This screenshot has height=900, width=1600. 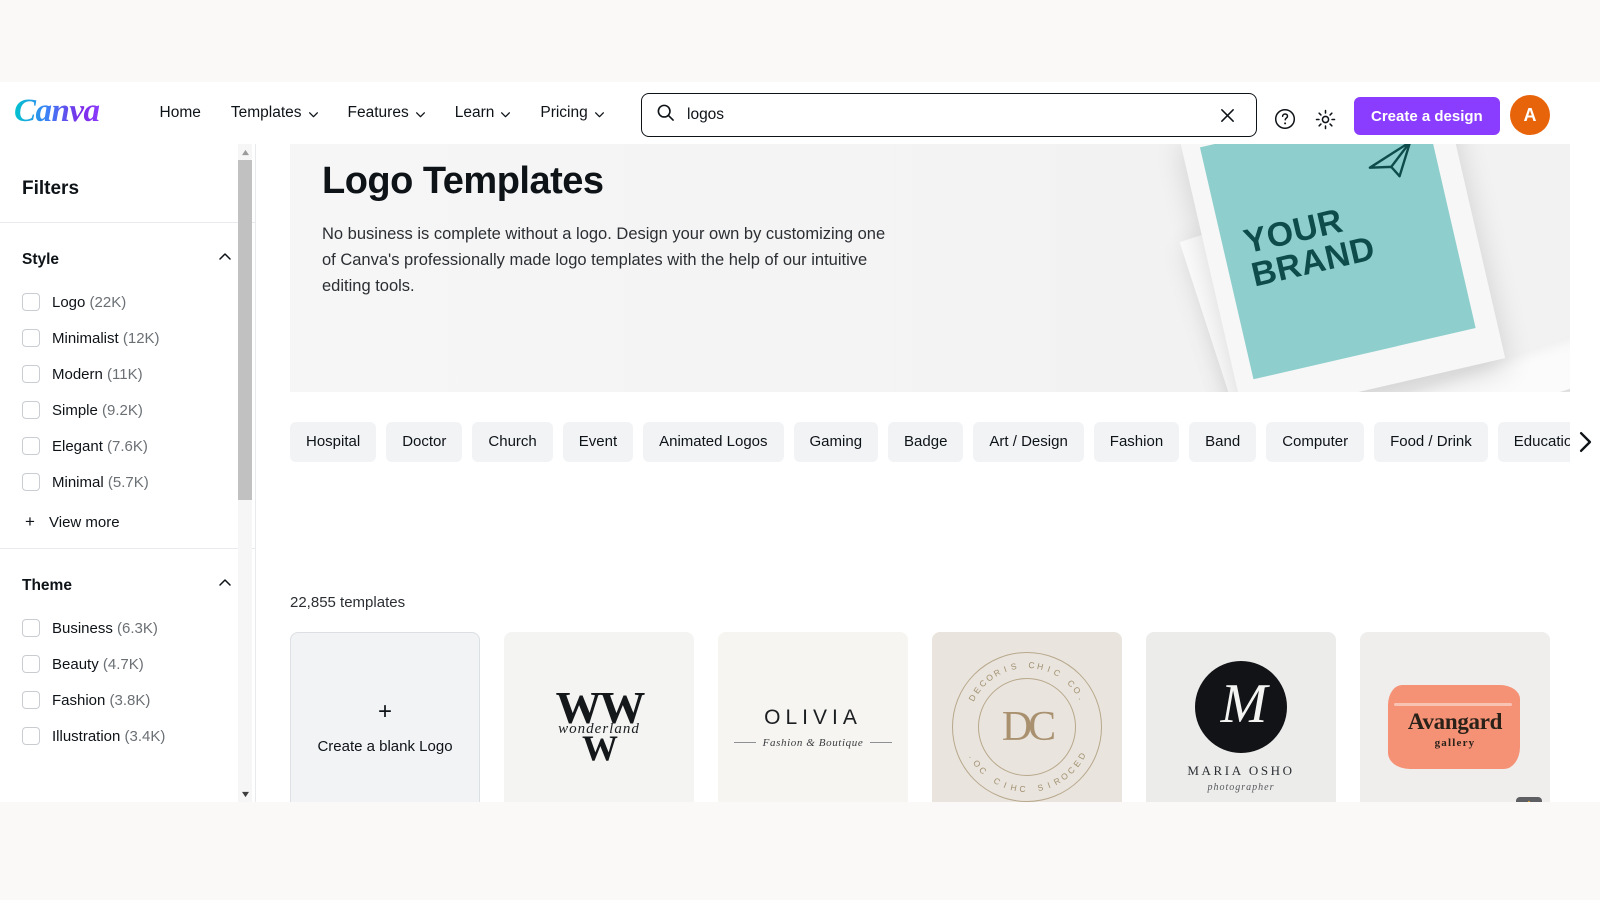 I want to click on filter-option-illustration: Illustration (3.4K), so click(x=127, y=736).